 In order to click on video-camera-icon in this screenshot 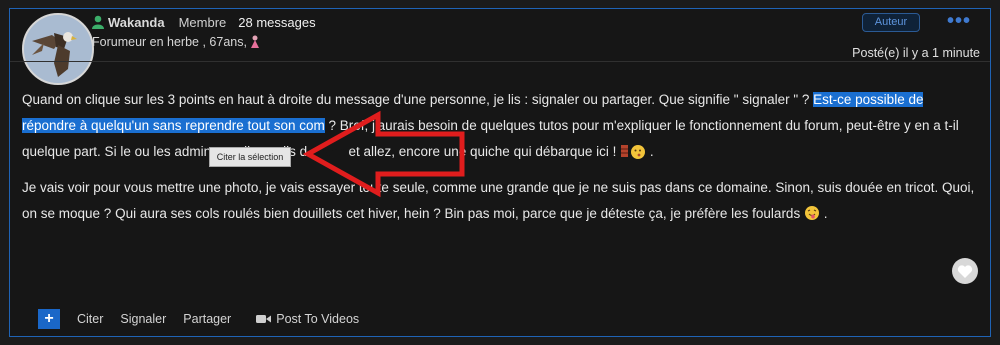, I will do `click(264, 319)`.